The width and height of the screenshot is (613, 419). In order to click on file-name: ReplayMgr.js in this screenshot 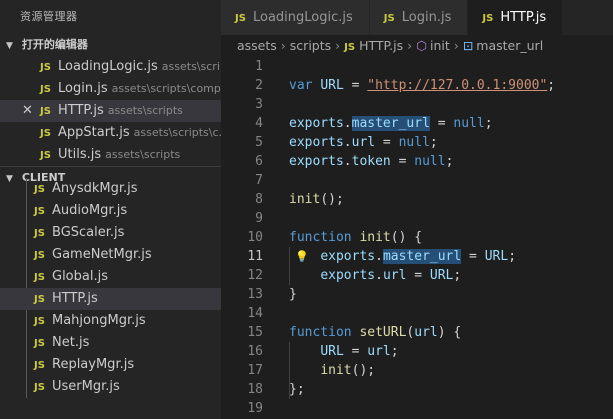, I will do `click(93, 364)`.